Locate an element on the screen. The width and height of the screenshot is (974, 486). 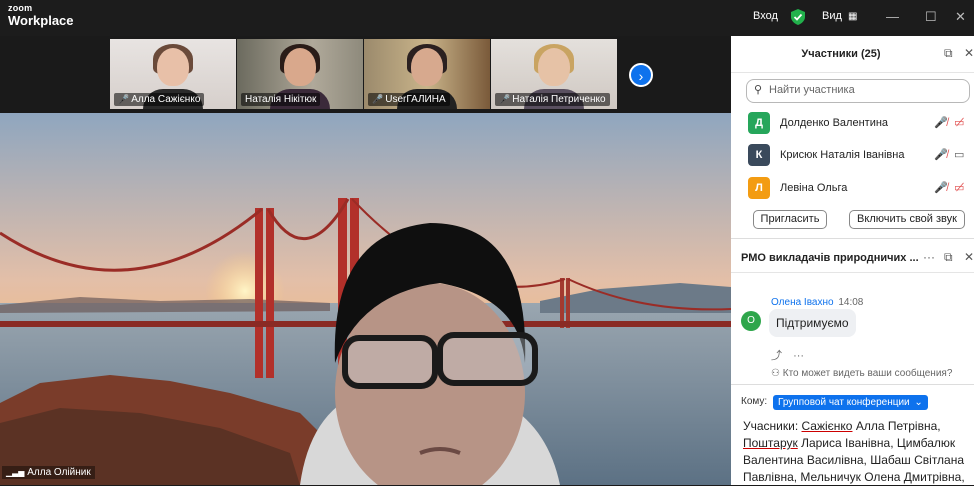
participant-name: Крисюк Наталія Іванівна is located at coordinates (842, 155).